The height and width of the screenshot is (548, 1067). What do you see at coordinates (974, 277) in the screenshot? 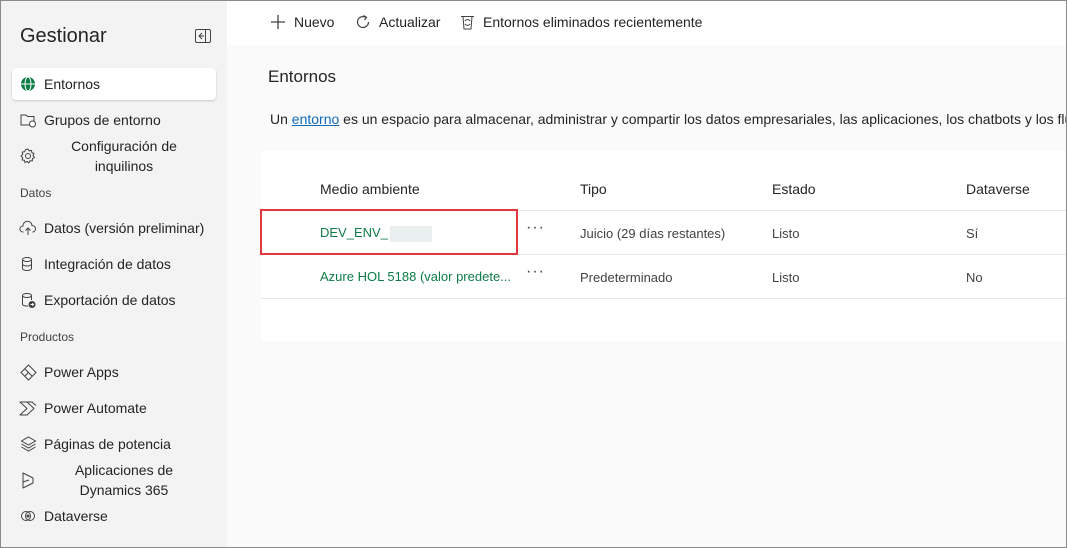
I see `dataverse-cell: No` at bounding box center [974, 277].